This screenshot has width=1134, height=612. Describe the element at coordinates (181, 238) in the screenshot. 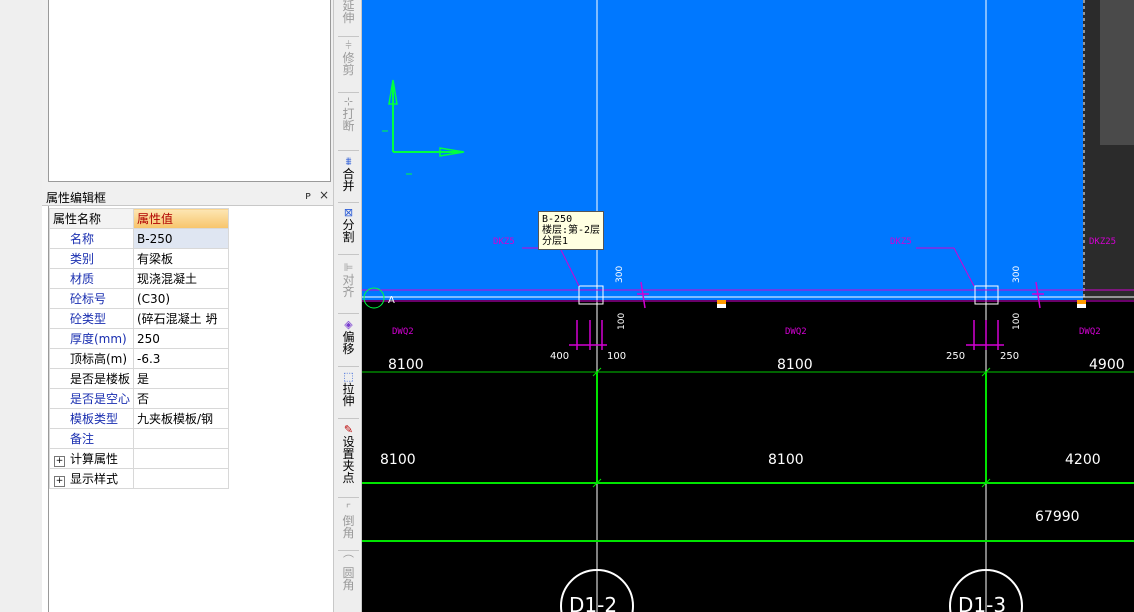

I see `property-value: B-250` at that location.